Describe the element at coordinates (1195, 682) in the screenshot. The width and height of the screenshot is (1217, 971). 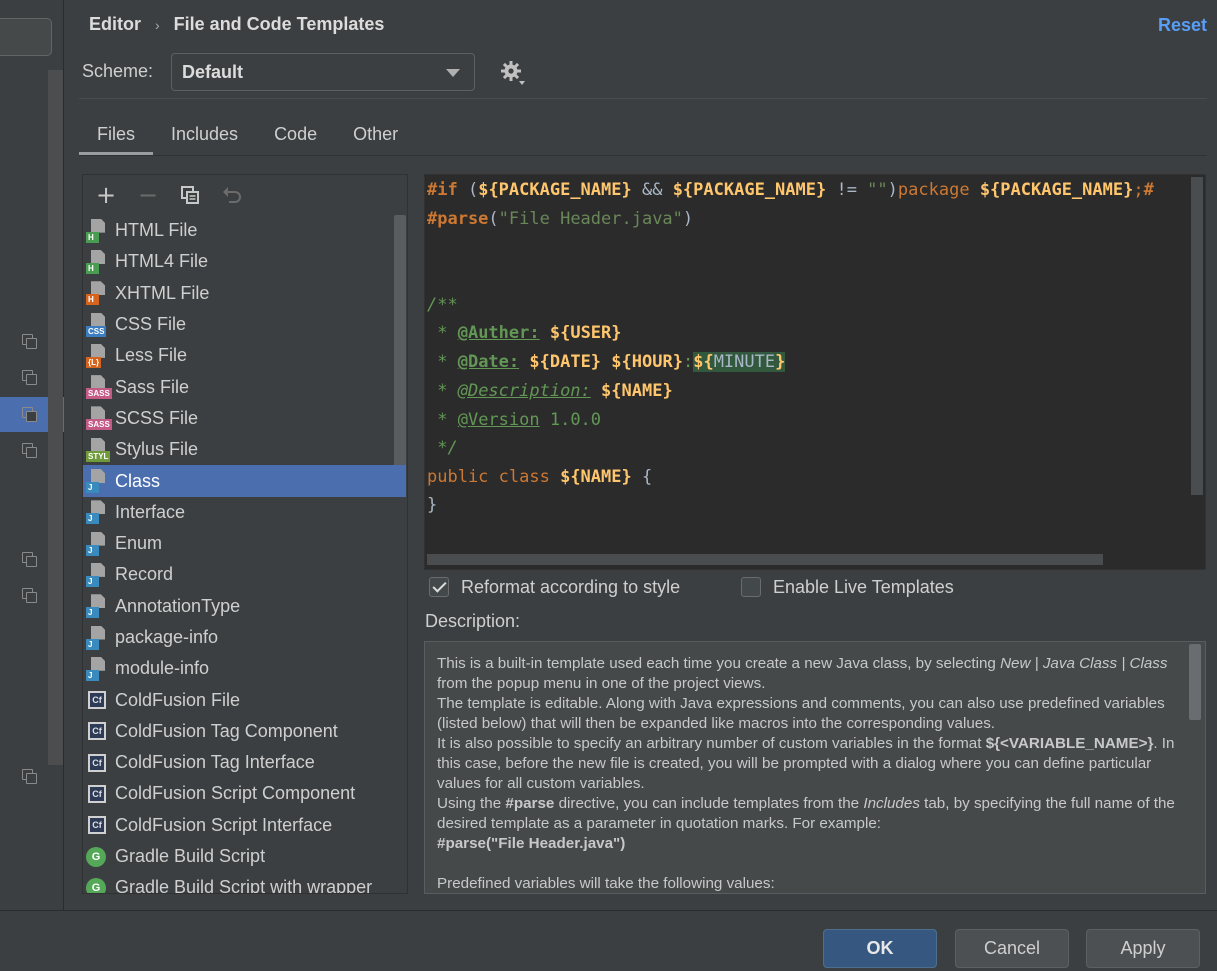
I see `description-scrollbar` at that location.